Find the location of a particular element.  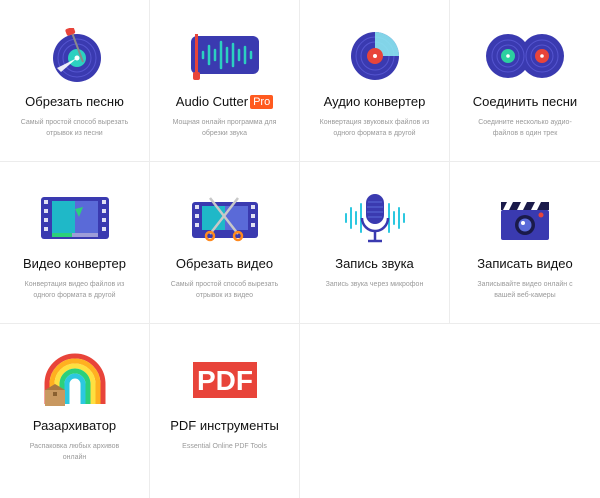

microphone-icon is located at coordinates (375, 218).